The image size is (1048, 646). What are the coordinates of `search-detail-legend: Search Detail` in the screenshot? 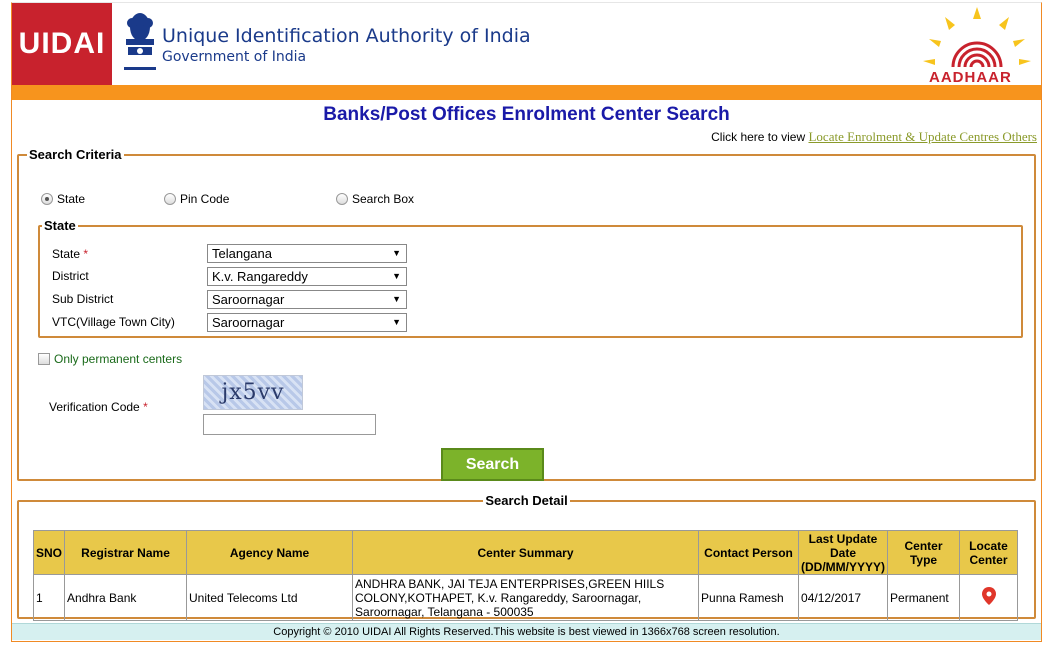 It's located at (526, 500).